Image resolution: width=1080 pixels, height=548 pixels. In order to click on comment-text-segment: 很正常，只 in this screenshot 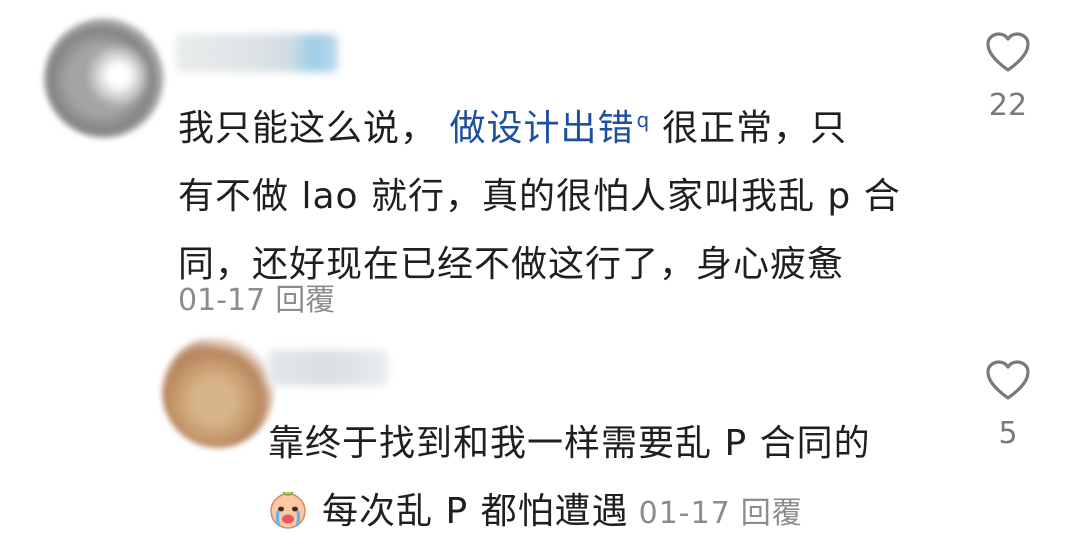, I will do `click(755, 128)`.